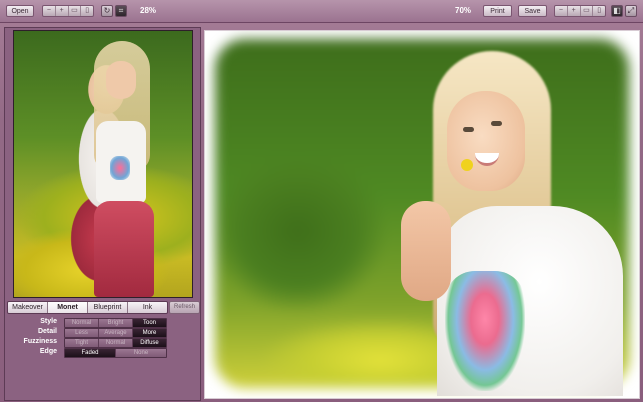 This screenshot has height=402, width=643. Describe the element at coordinates (124, 249) in the screenshot. I see `thumbnail-skirt` at that location.